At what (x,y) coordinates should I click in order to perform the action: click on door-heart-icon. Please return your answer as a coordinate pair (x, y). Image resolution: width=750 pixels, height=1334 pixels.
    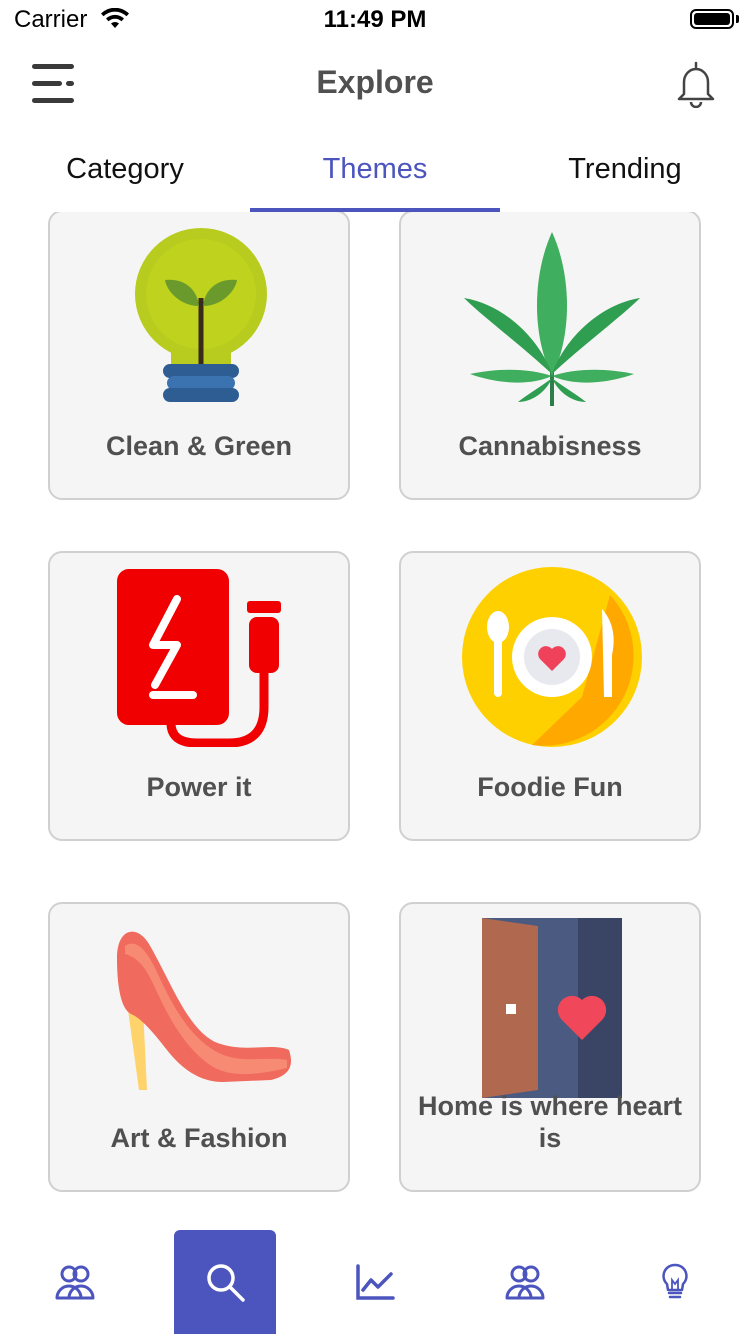
    Looking at the image, I should click on (552, 1008).